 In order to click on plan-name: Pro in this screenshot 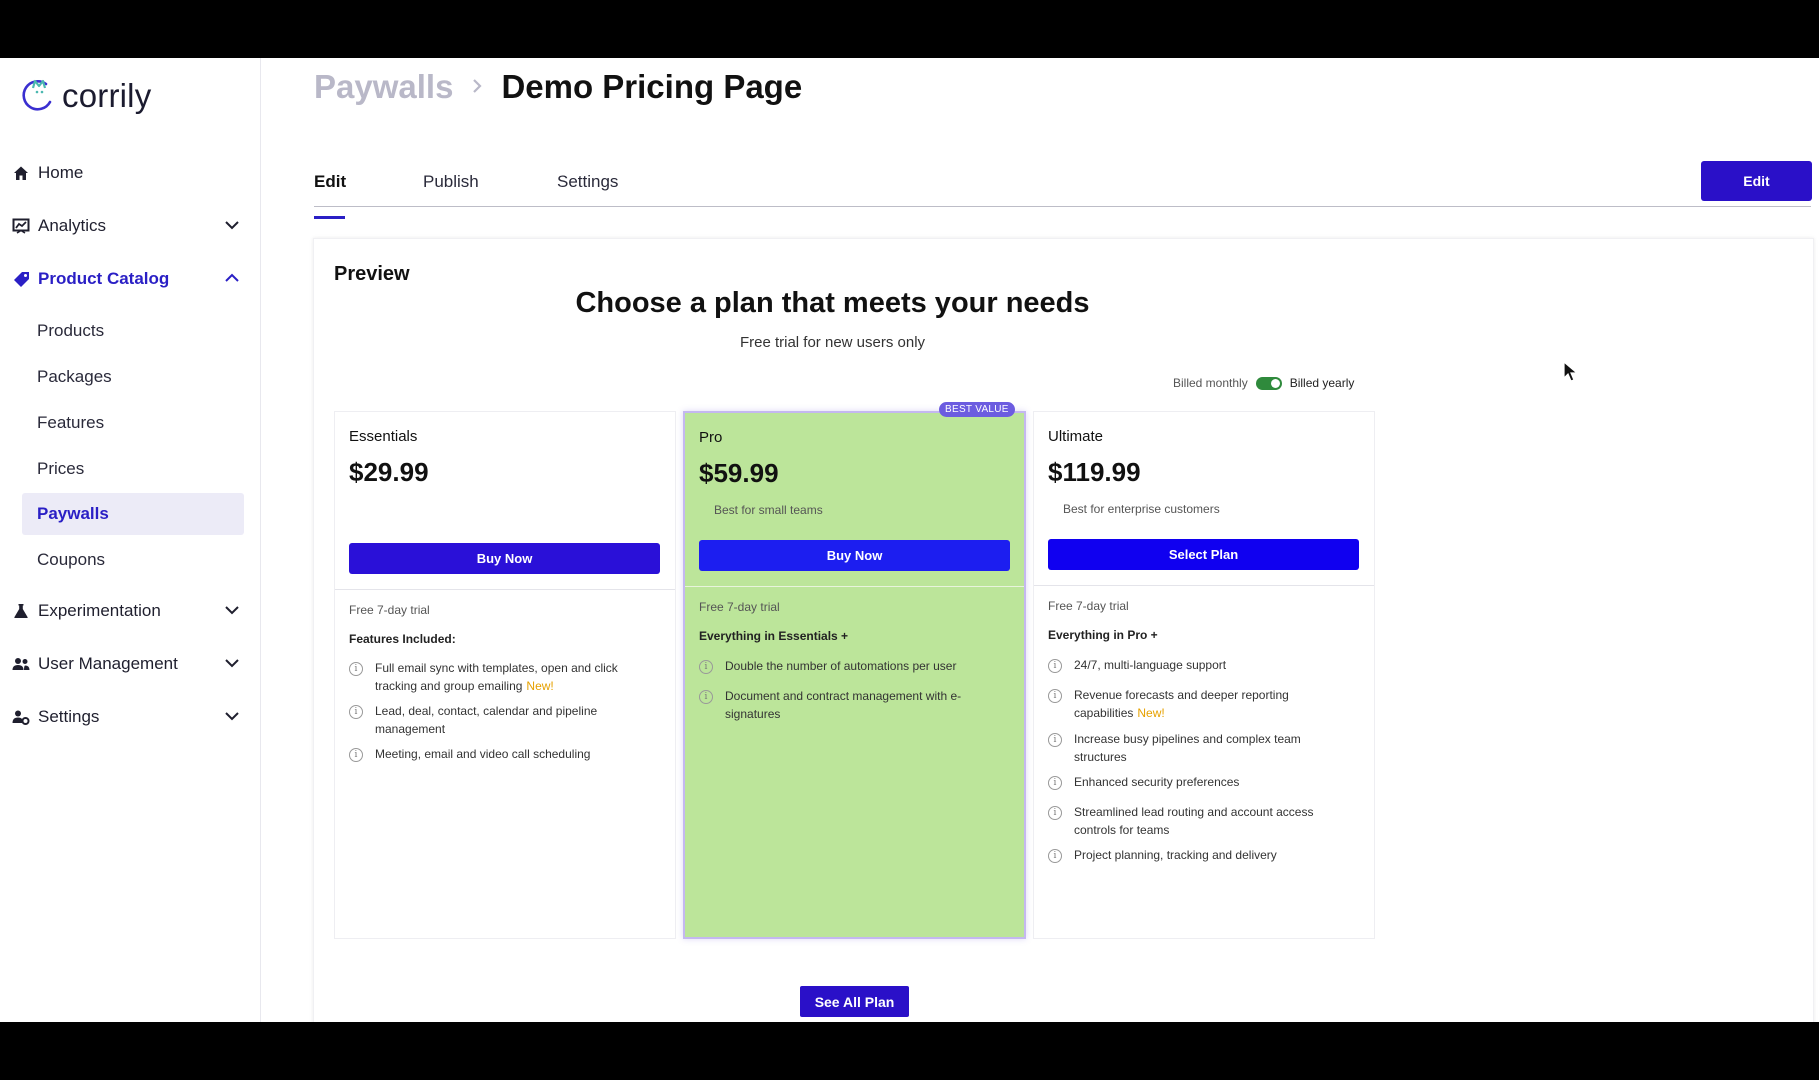, I will do `click(711, 437)`.